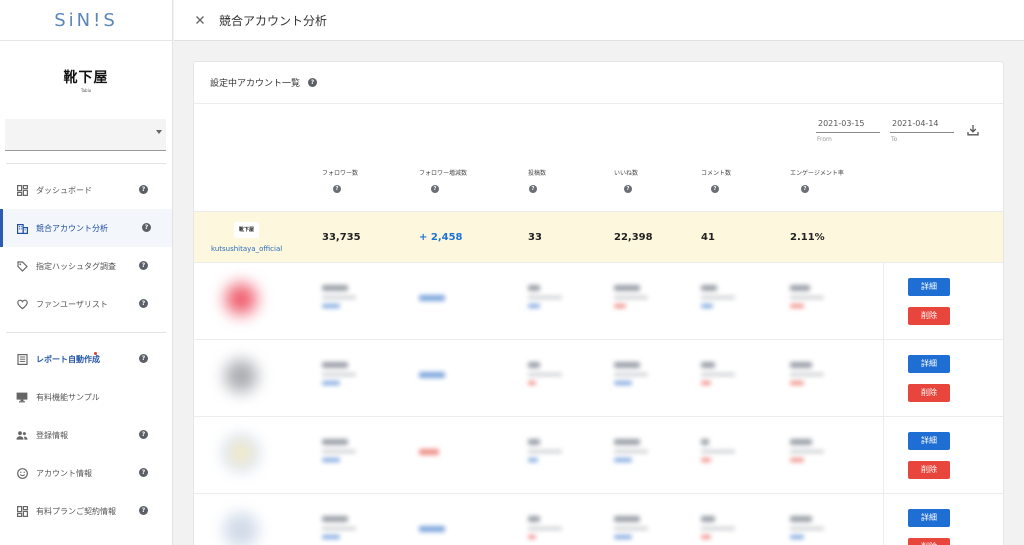 This screenshot has width=1024, height=545. Describe the element at coordinates (86, 332) in the screenshot. I see `sidebar-divider` at that location.